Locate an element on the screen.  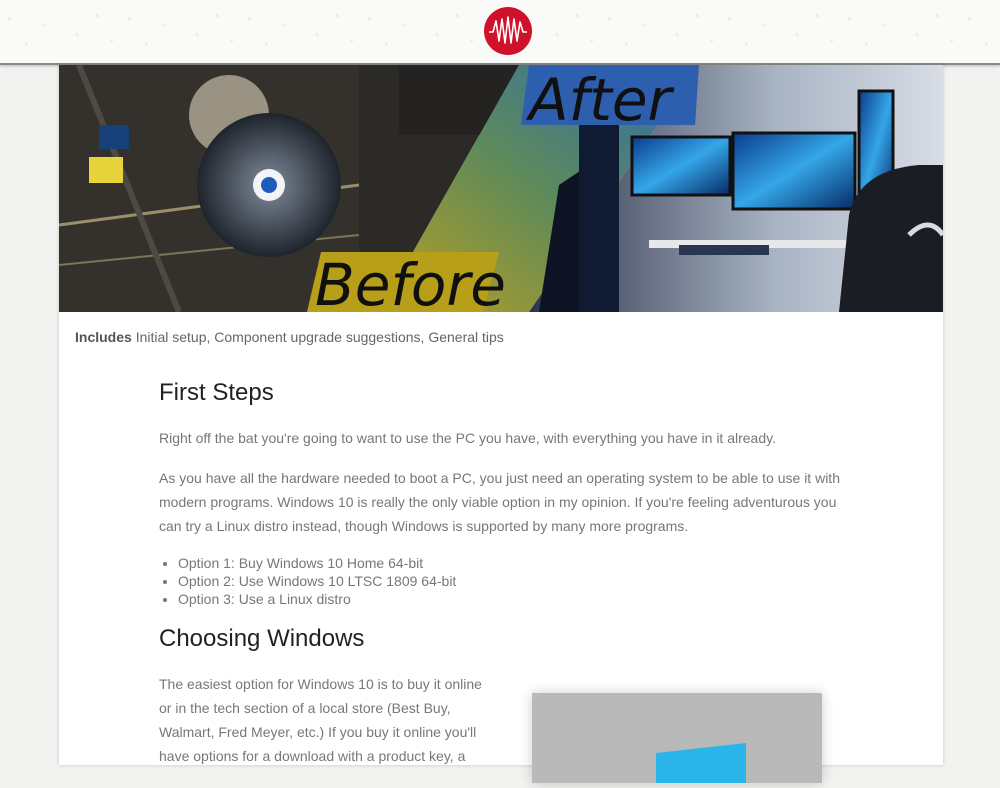
after-label: After is located at coordinates (600, 100).